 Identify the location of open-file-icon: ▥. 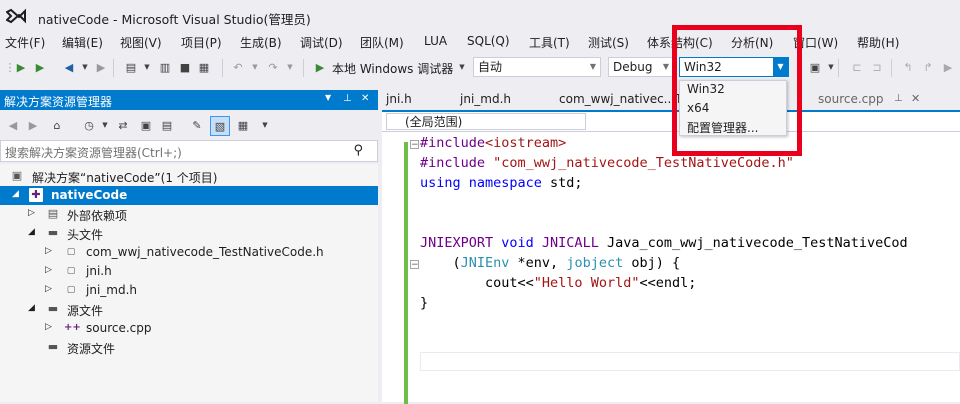
(165, 67).